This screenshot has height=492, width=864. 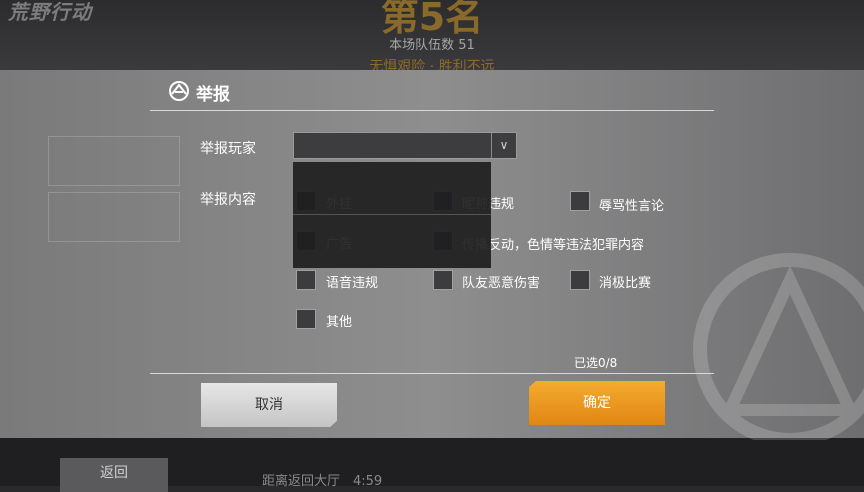 I want to click on watermark-emblem, so click(x=778, y=346).